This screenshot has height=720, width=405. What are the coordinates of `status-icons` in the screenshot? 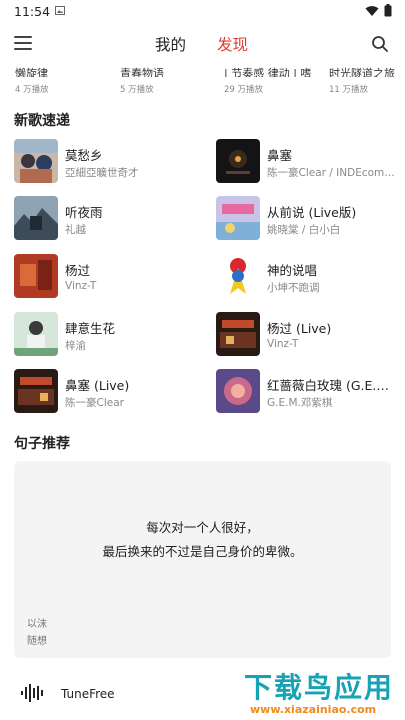 It's located at (378, 10).